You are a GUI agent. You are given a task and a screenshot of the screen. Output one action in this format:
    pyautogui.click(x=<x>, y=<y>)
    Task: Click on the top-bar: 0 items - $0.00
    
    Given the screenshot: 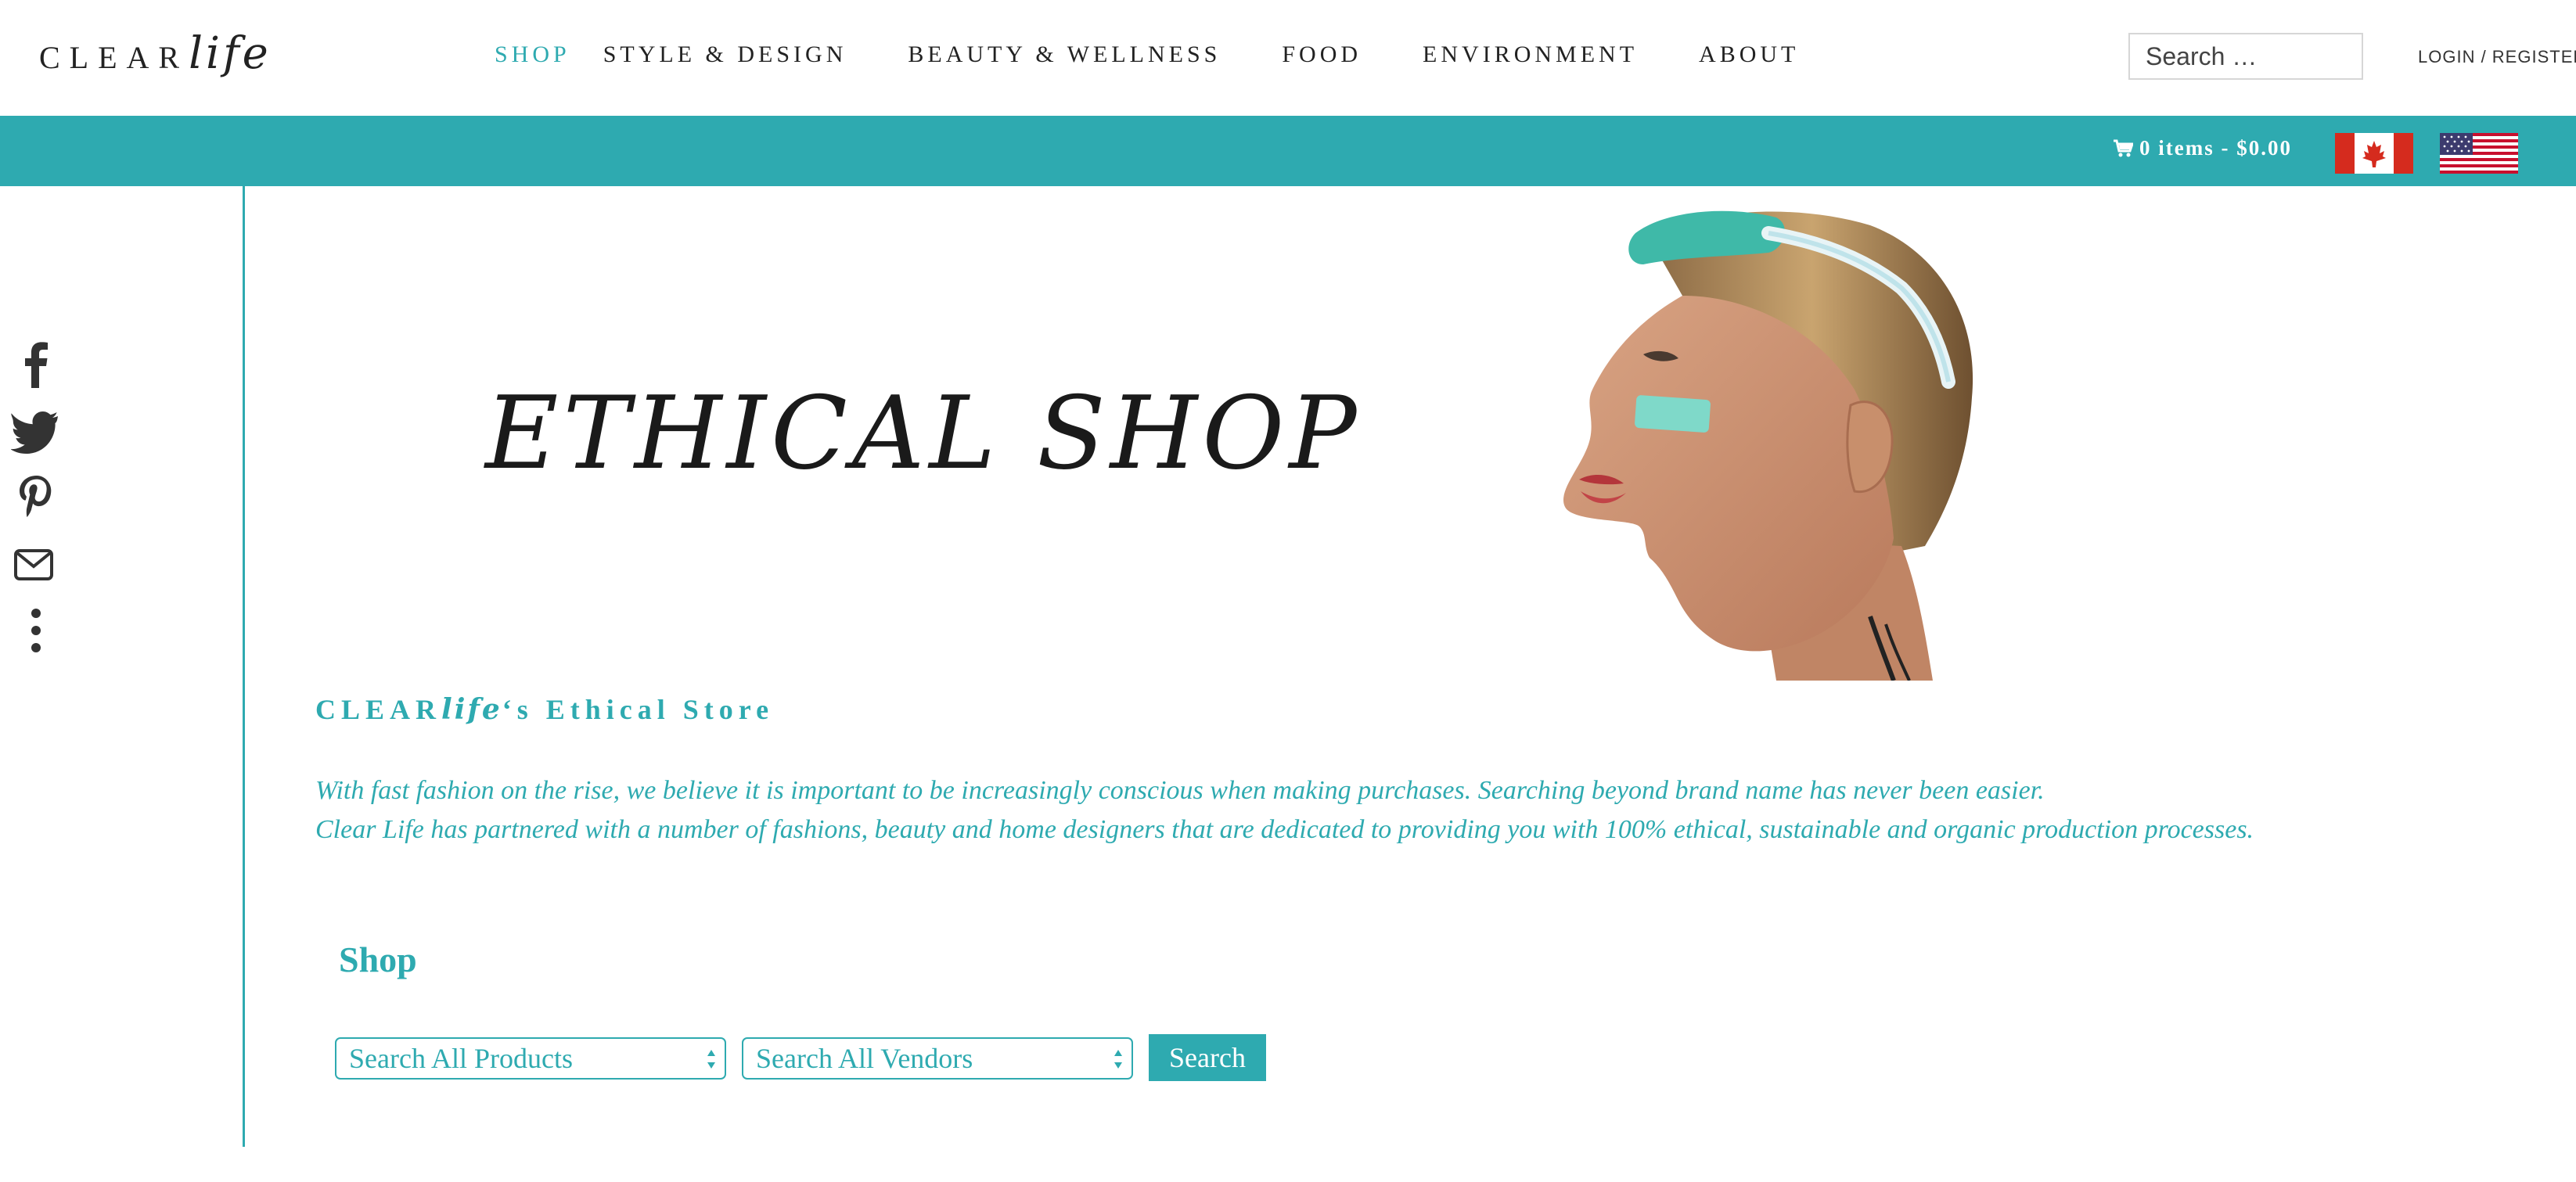 What is the action you would take?
    pyautogui.click(x=1288, y=151)
    